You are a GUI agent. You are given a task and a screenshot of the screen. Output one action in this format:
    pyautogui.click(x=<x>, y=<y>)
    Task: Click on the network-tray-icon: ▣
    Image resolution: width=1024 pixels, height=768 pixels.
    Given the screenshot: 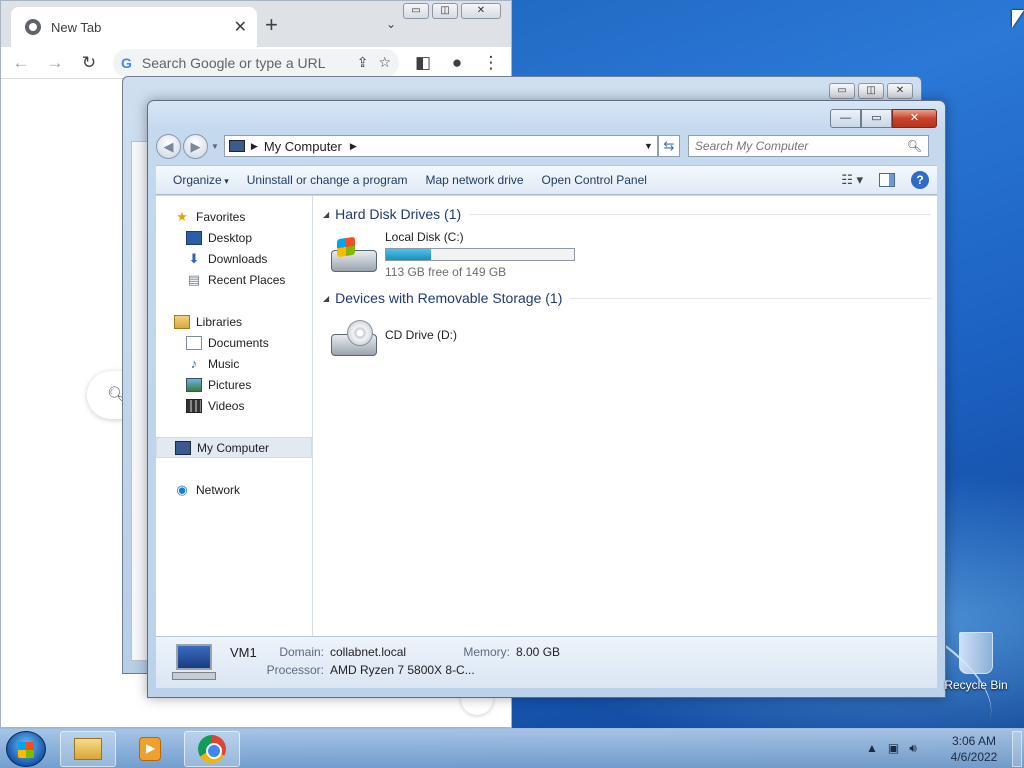 What is the action you would take?
    pyautogui.click(x=893, y=748)
    